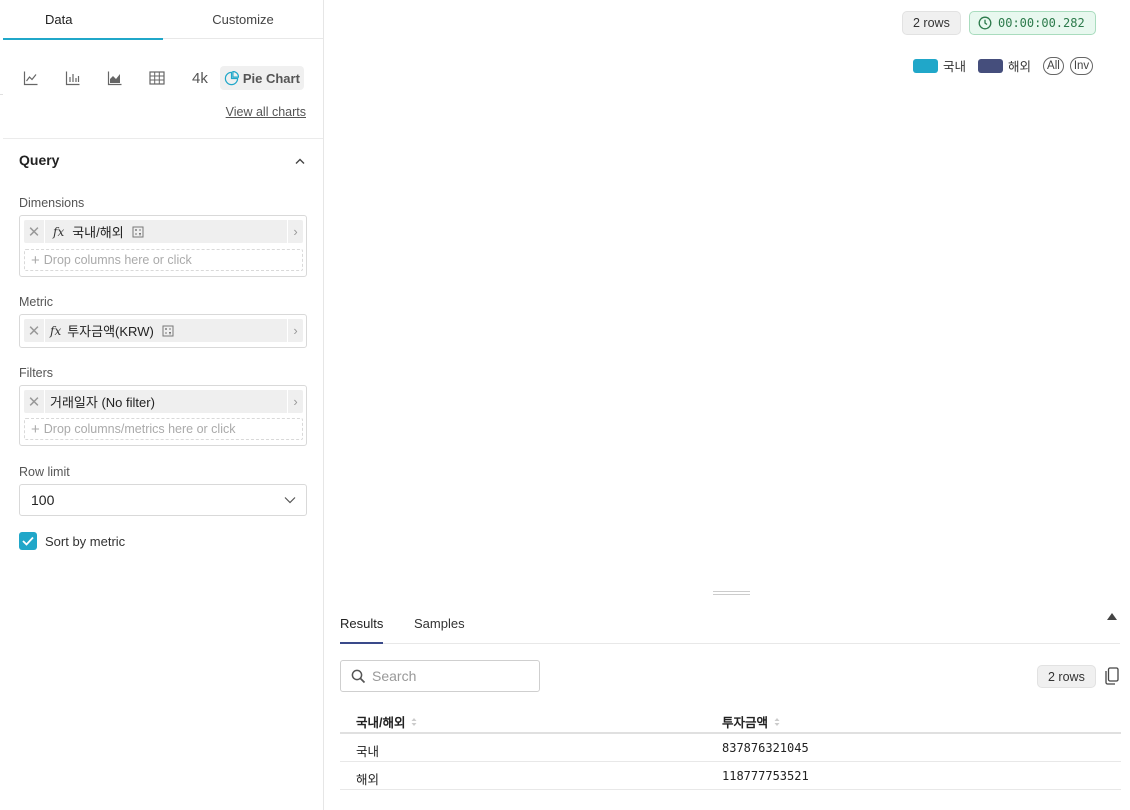 The width and height of the screenshot is (1130, 810). I want to click on panel-tabs: Data Customize, so click(163, 20).